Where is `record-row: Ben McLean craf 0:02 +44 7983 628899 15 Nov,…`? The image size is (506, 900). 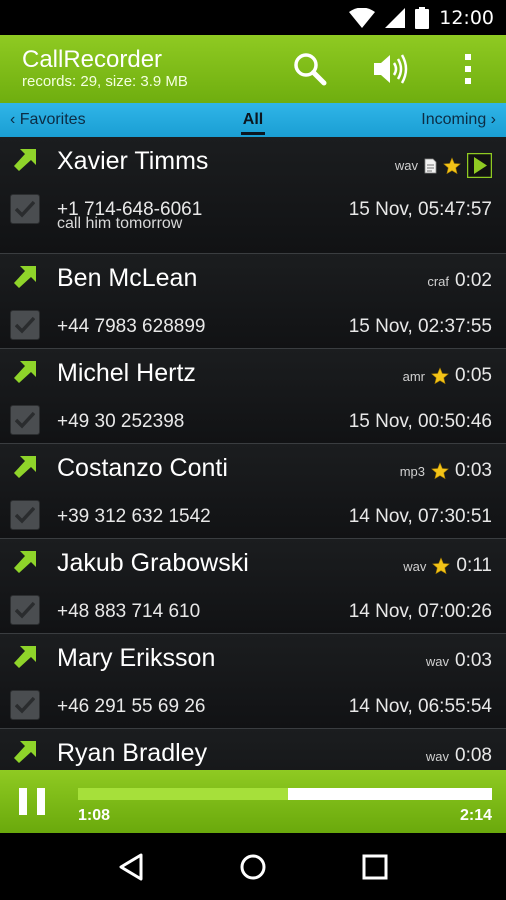 record-row: Ben McLean craf 0:02 +44 7983 628899 15 Nov,… is located at coordinates (253, 301).